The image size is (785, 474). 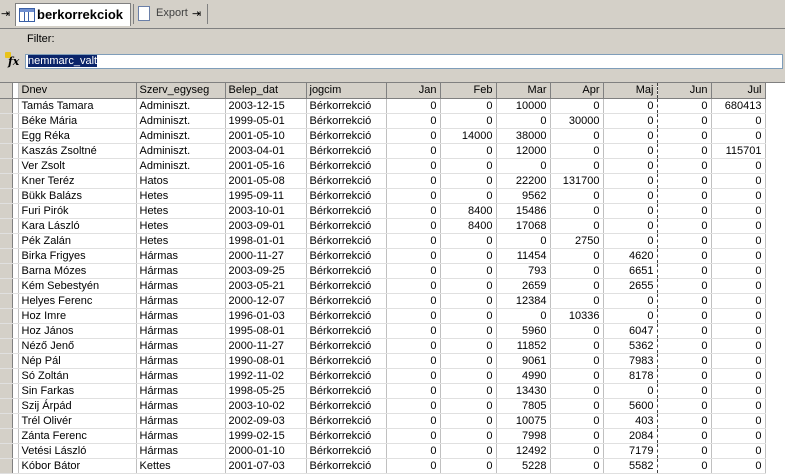 I want to click on column-header-maj: Maj, so click(x=630, y=91).